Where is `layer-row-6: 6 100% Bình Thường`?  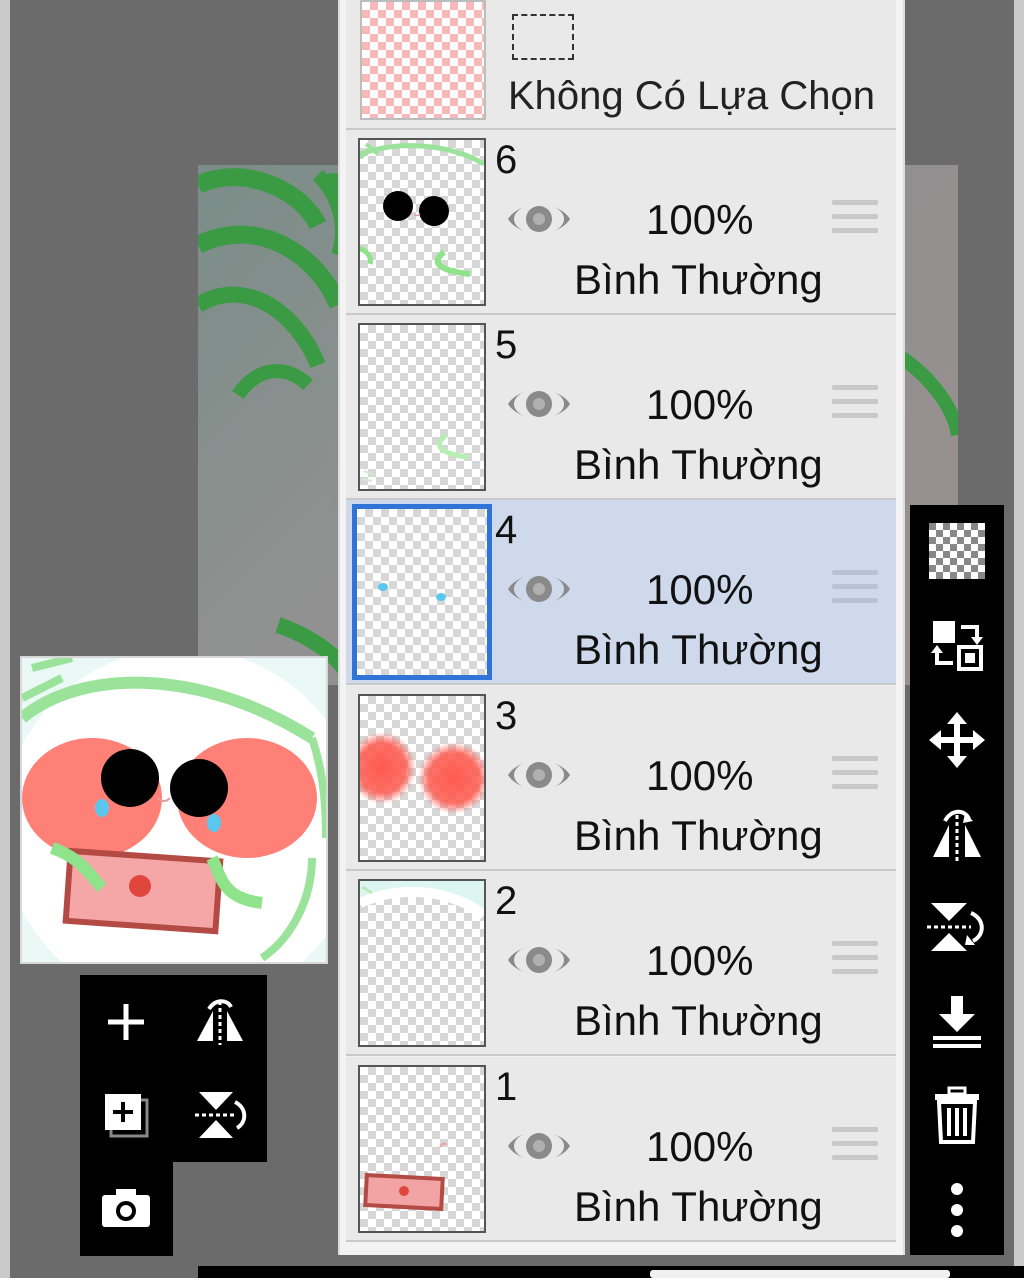 layer-row-6: 6 100% Bình Thường is located at coordinates (621, 222).